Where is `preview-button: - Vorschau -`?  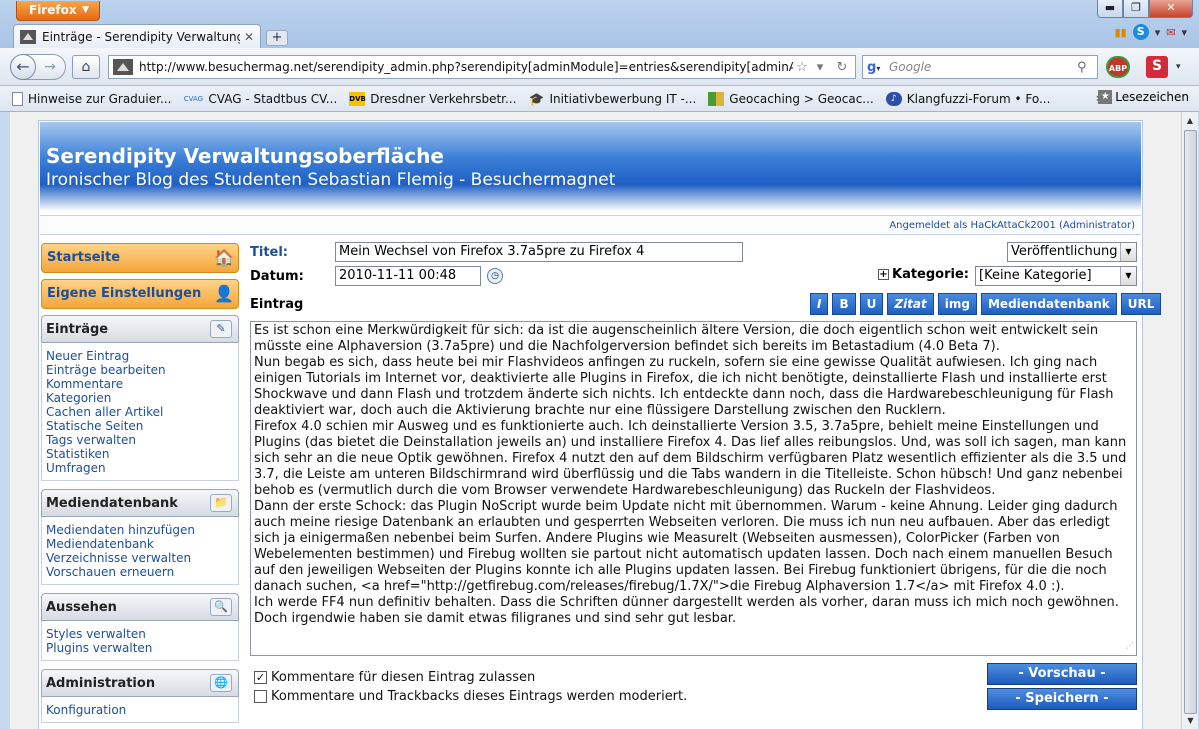
preview-button: - Vorschau - is located at coordinates (1062, 674).